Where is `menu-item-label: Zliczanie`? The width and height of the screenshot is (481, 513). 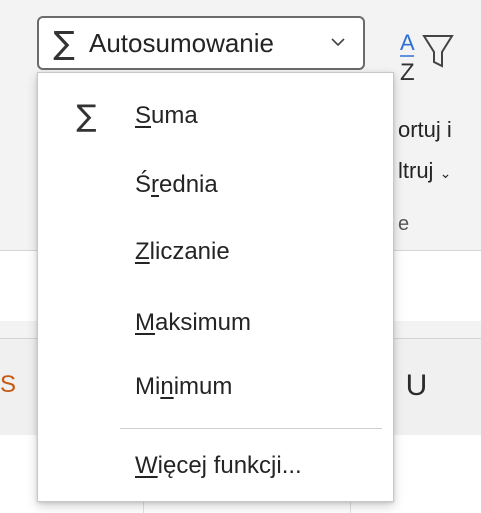
menu-item-label: Zliczanie is located at coordinates (182, 251).